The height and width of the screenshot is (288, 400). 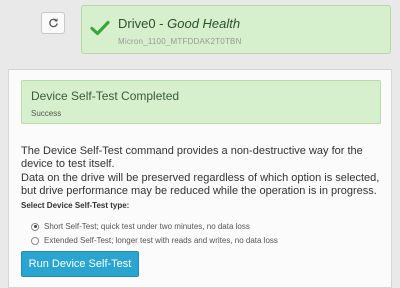 What do you see at coordinates (100, 30) in the screenshot?
I see `check-icon` at bounding box center [100, 30].